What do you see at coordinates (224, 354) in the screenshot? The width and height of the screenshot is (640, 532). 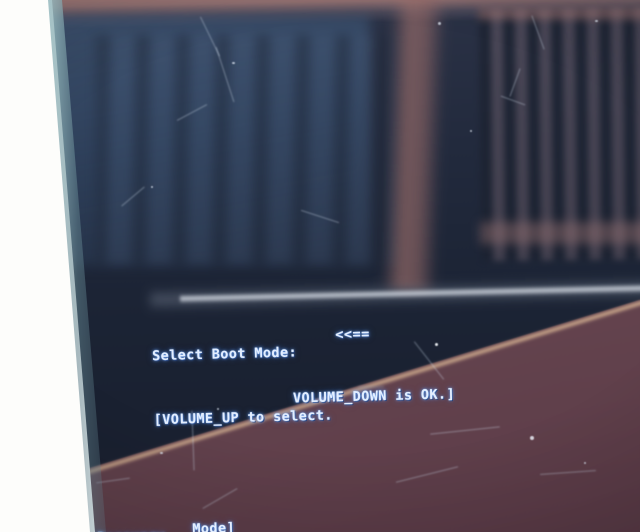 I see `boot-menu-title: Select Boot Mode:` at bounding box center [224, 354].